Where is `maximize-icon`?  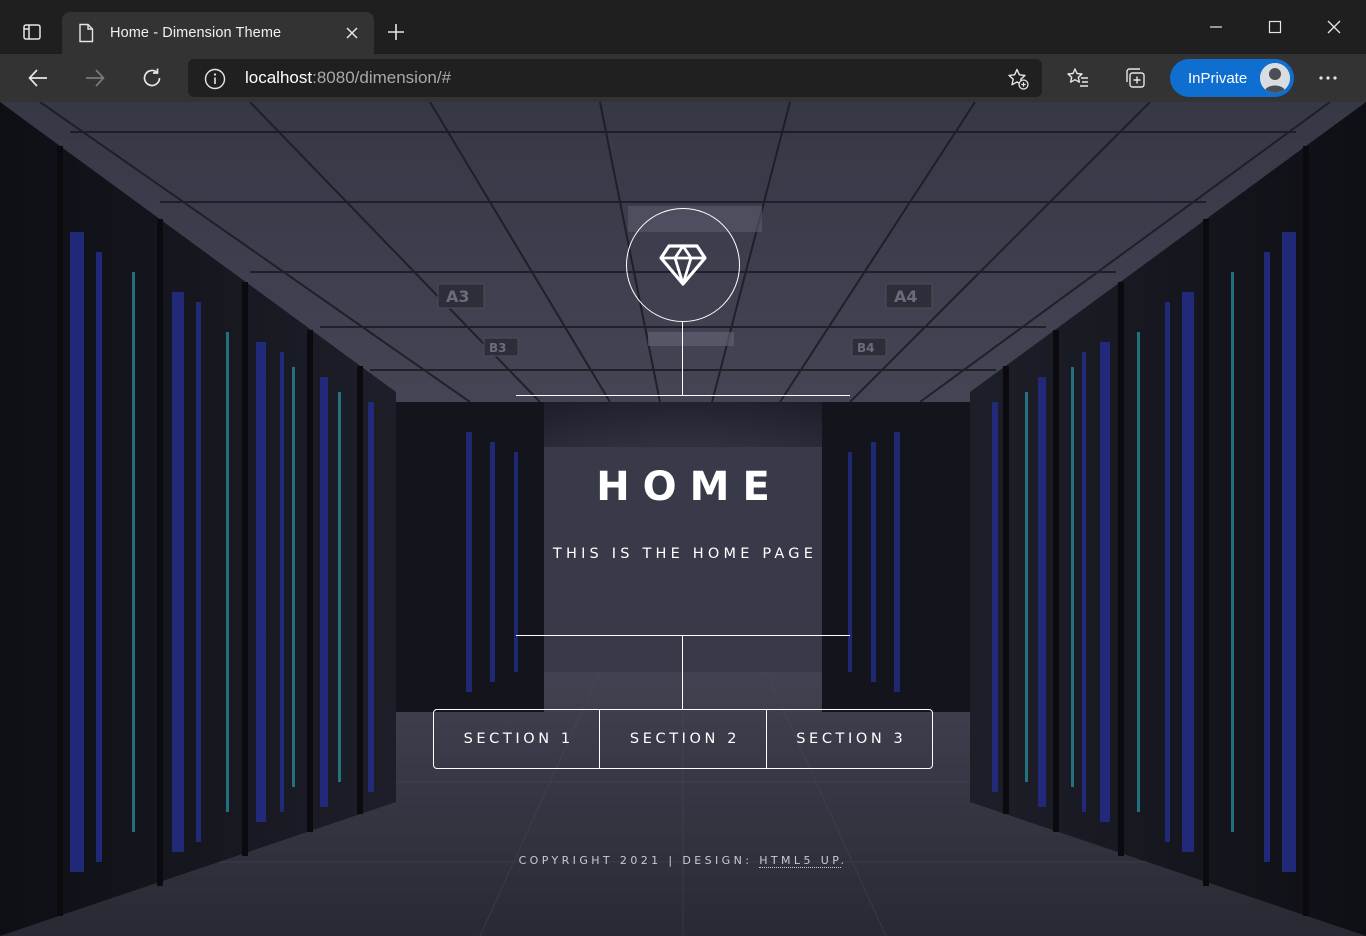 maximize-icon is located at coordinates (1275, 27).